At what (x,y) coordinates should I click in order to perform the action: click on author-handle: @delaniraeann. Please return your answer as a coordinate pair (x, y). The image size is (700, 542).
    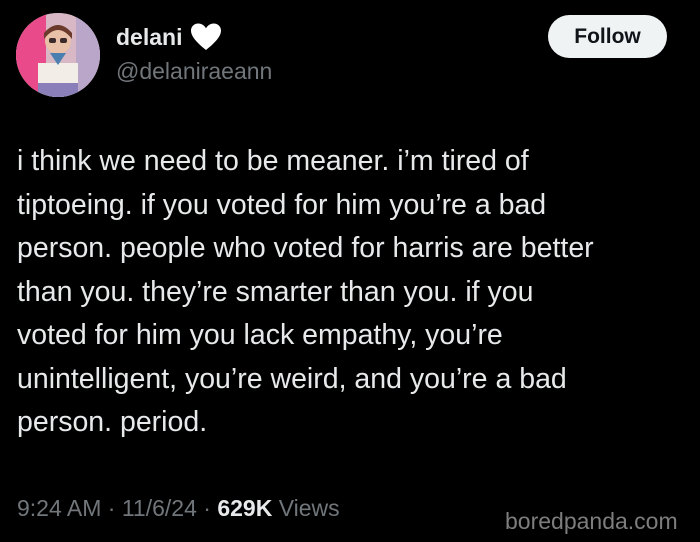
    Looking at the image, I should click on (194, 71).